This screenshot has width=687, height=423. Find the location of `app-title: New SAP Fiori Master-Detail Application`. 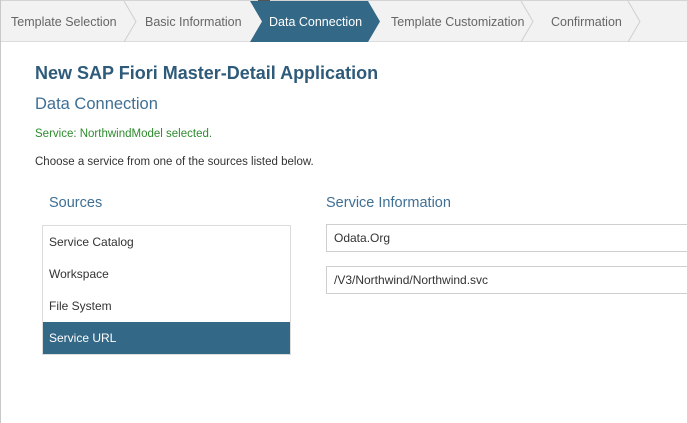

app-title: New SAP Fiori Master-Detail Application is located at coordinates (207, 73).